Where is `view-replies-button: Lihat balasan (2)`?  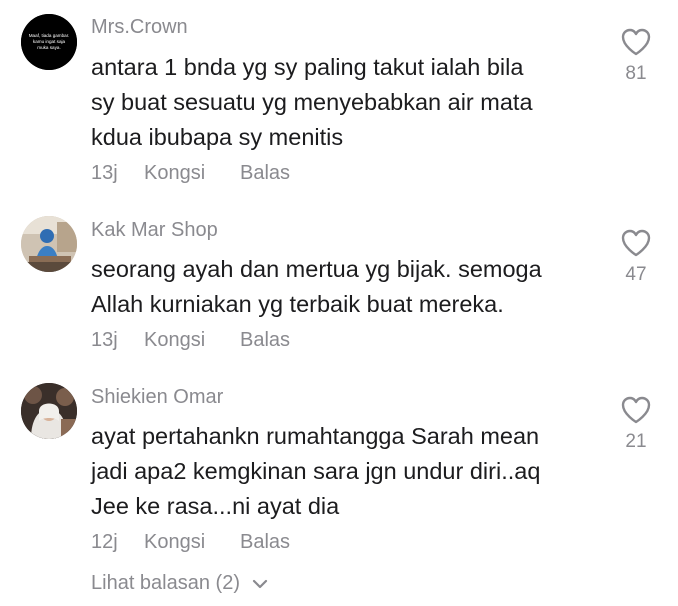 view-replies-button: Lihat balasan (2) is located at coordinates (179, 583).